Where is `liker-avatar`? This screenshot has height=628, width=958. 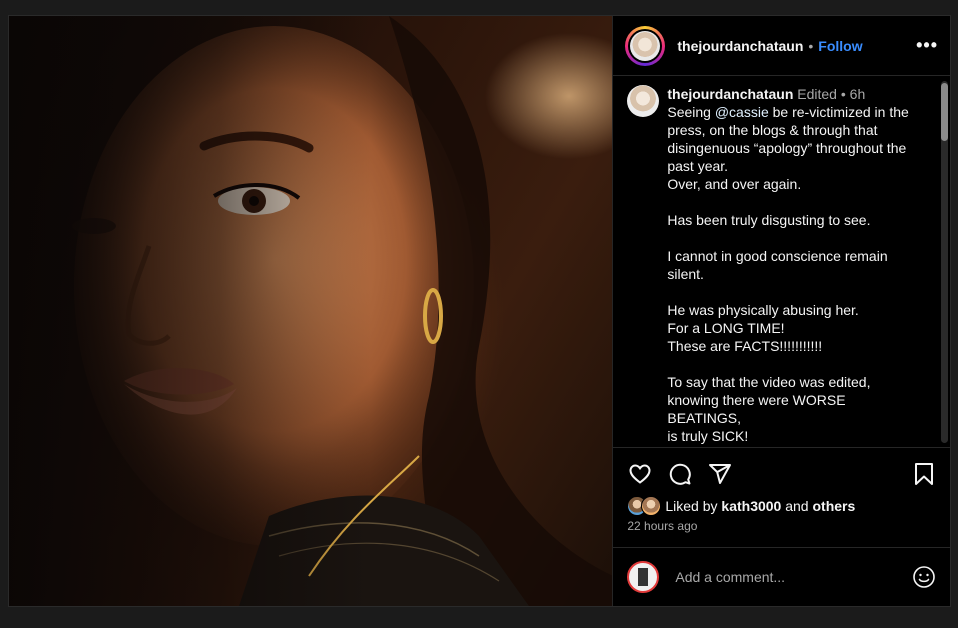
liker-avatar is located at coordinates (651, 506).